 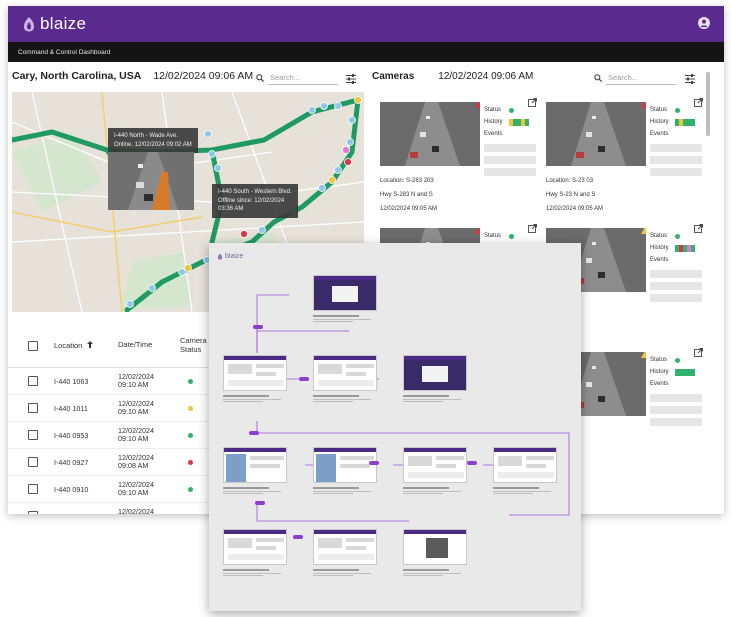 I want to click on card-road: Hwy S-283 N and S, so click(x=406, y=195).